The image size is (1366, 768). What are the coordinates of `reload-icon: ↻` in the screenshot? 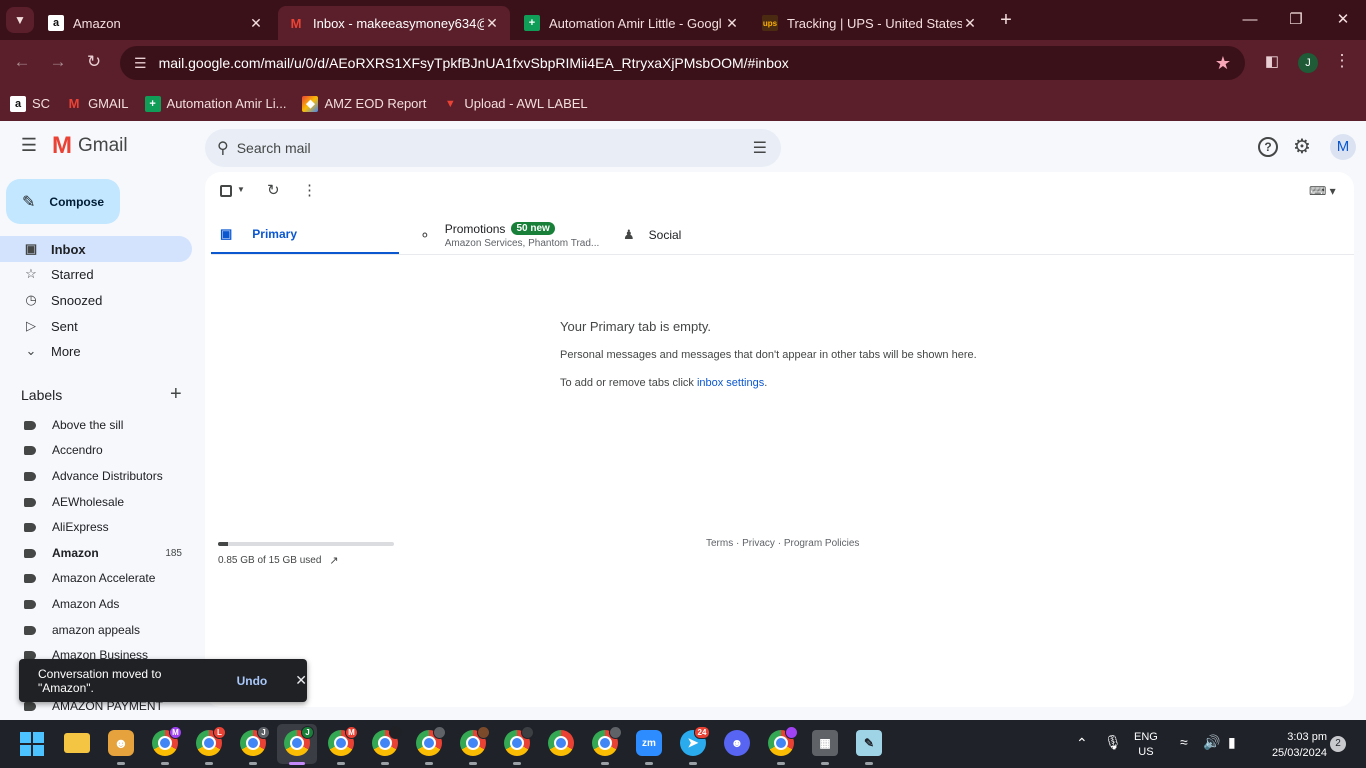 It's located at (94, 62).